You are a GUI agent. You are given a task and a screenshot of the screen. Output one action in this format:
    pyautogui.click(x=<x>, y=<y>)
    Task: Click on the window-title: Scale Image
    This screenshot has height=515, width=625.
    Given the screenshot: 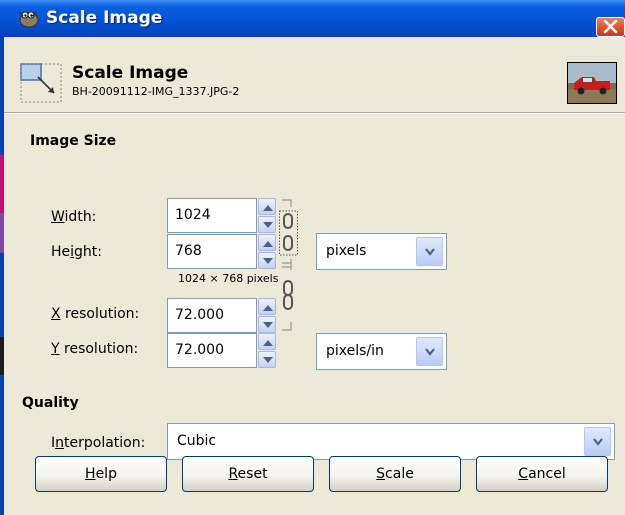 What is the action you would take?
    pyautogui.click(x=104, y=18)
    